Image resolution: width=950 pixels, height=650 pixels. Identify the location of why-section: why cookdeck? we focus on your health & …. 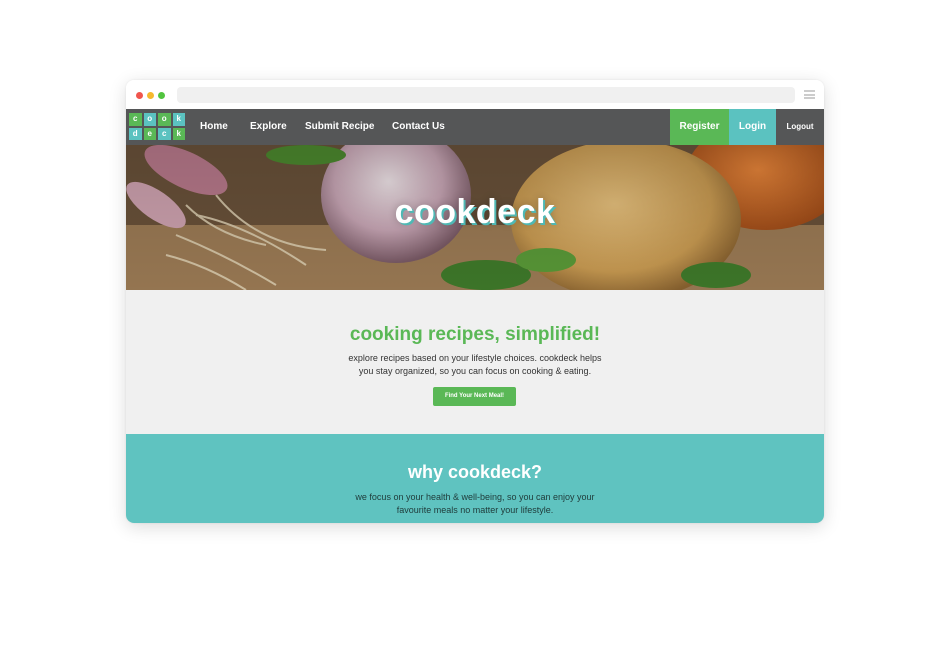
(475, 478).